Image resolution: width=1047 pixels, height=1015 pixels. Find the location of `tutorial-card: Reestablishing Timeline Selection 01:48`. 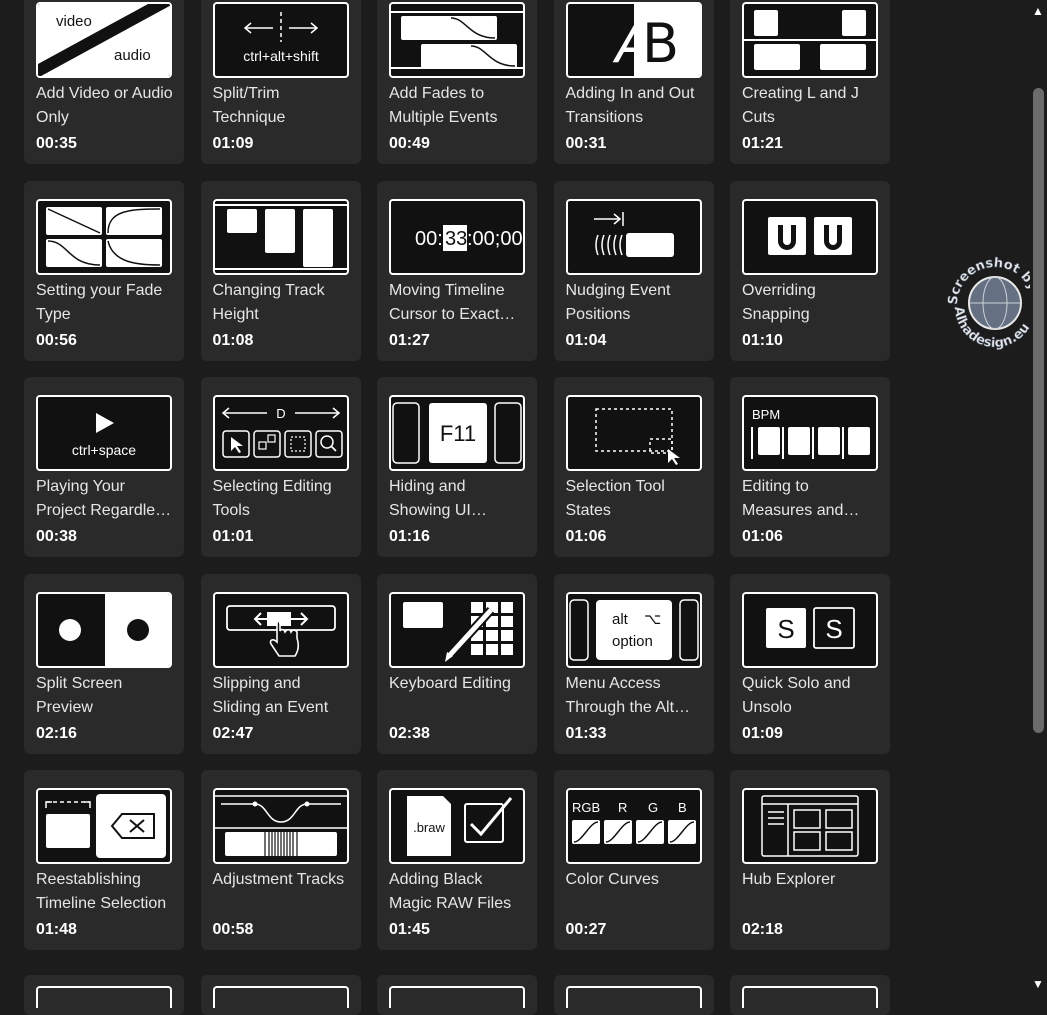

tutorial-card: Reestablishing Timeline Selection 01:48 is located at coordinates (104, 860).